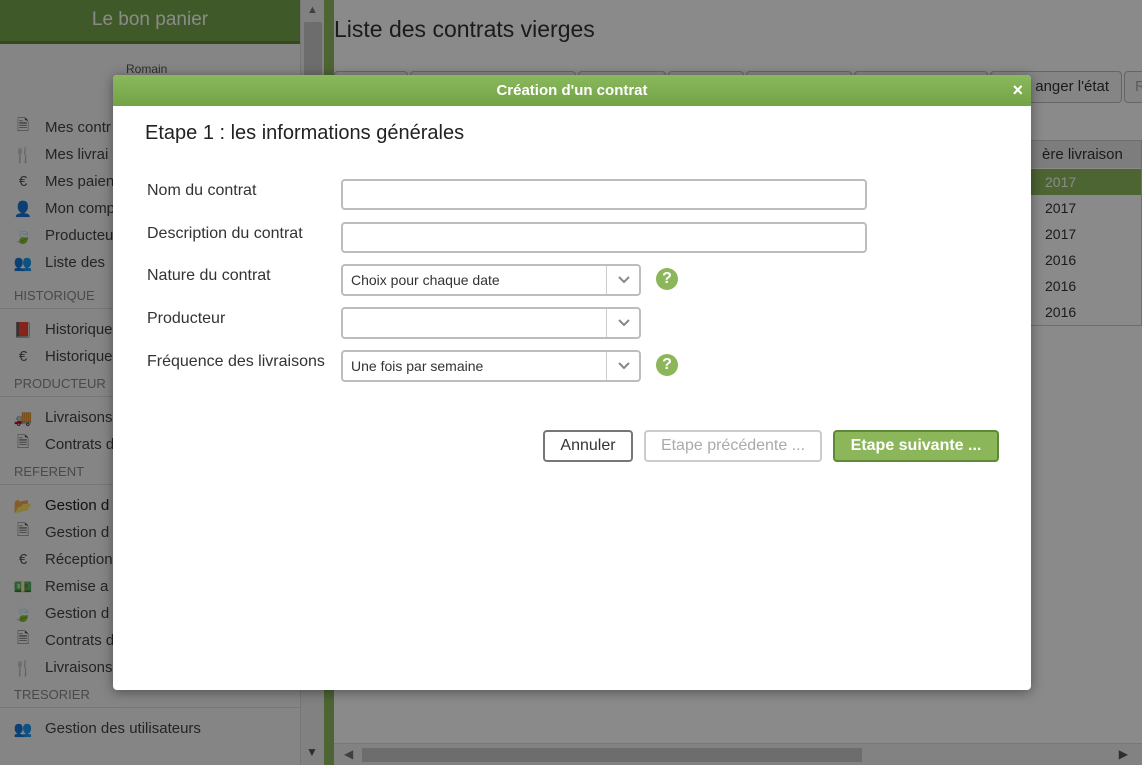 Image resolution: width=1142 pixels, height=765 pixels. Describe the element at coordinates (588, 446) in the screenshot. I see `cancel-button: Annuler` at that location.